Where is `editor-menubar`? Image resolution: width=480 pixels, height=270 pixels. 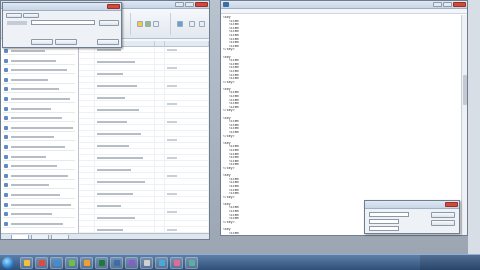
editor-menubar is located at coordinates (344, 11).